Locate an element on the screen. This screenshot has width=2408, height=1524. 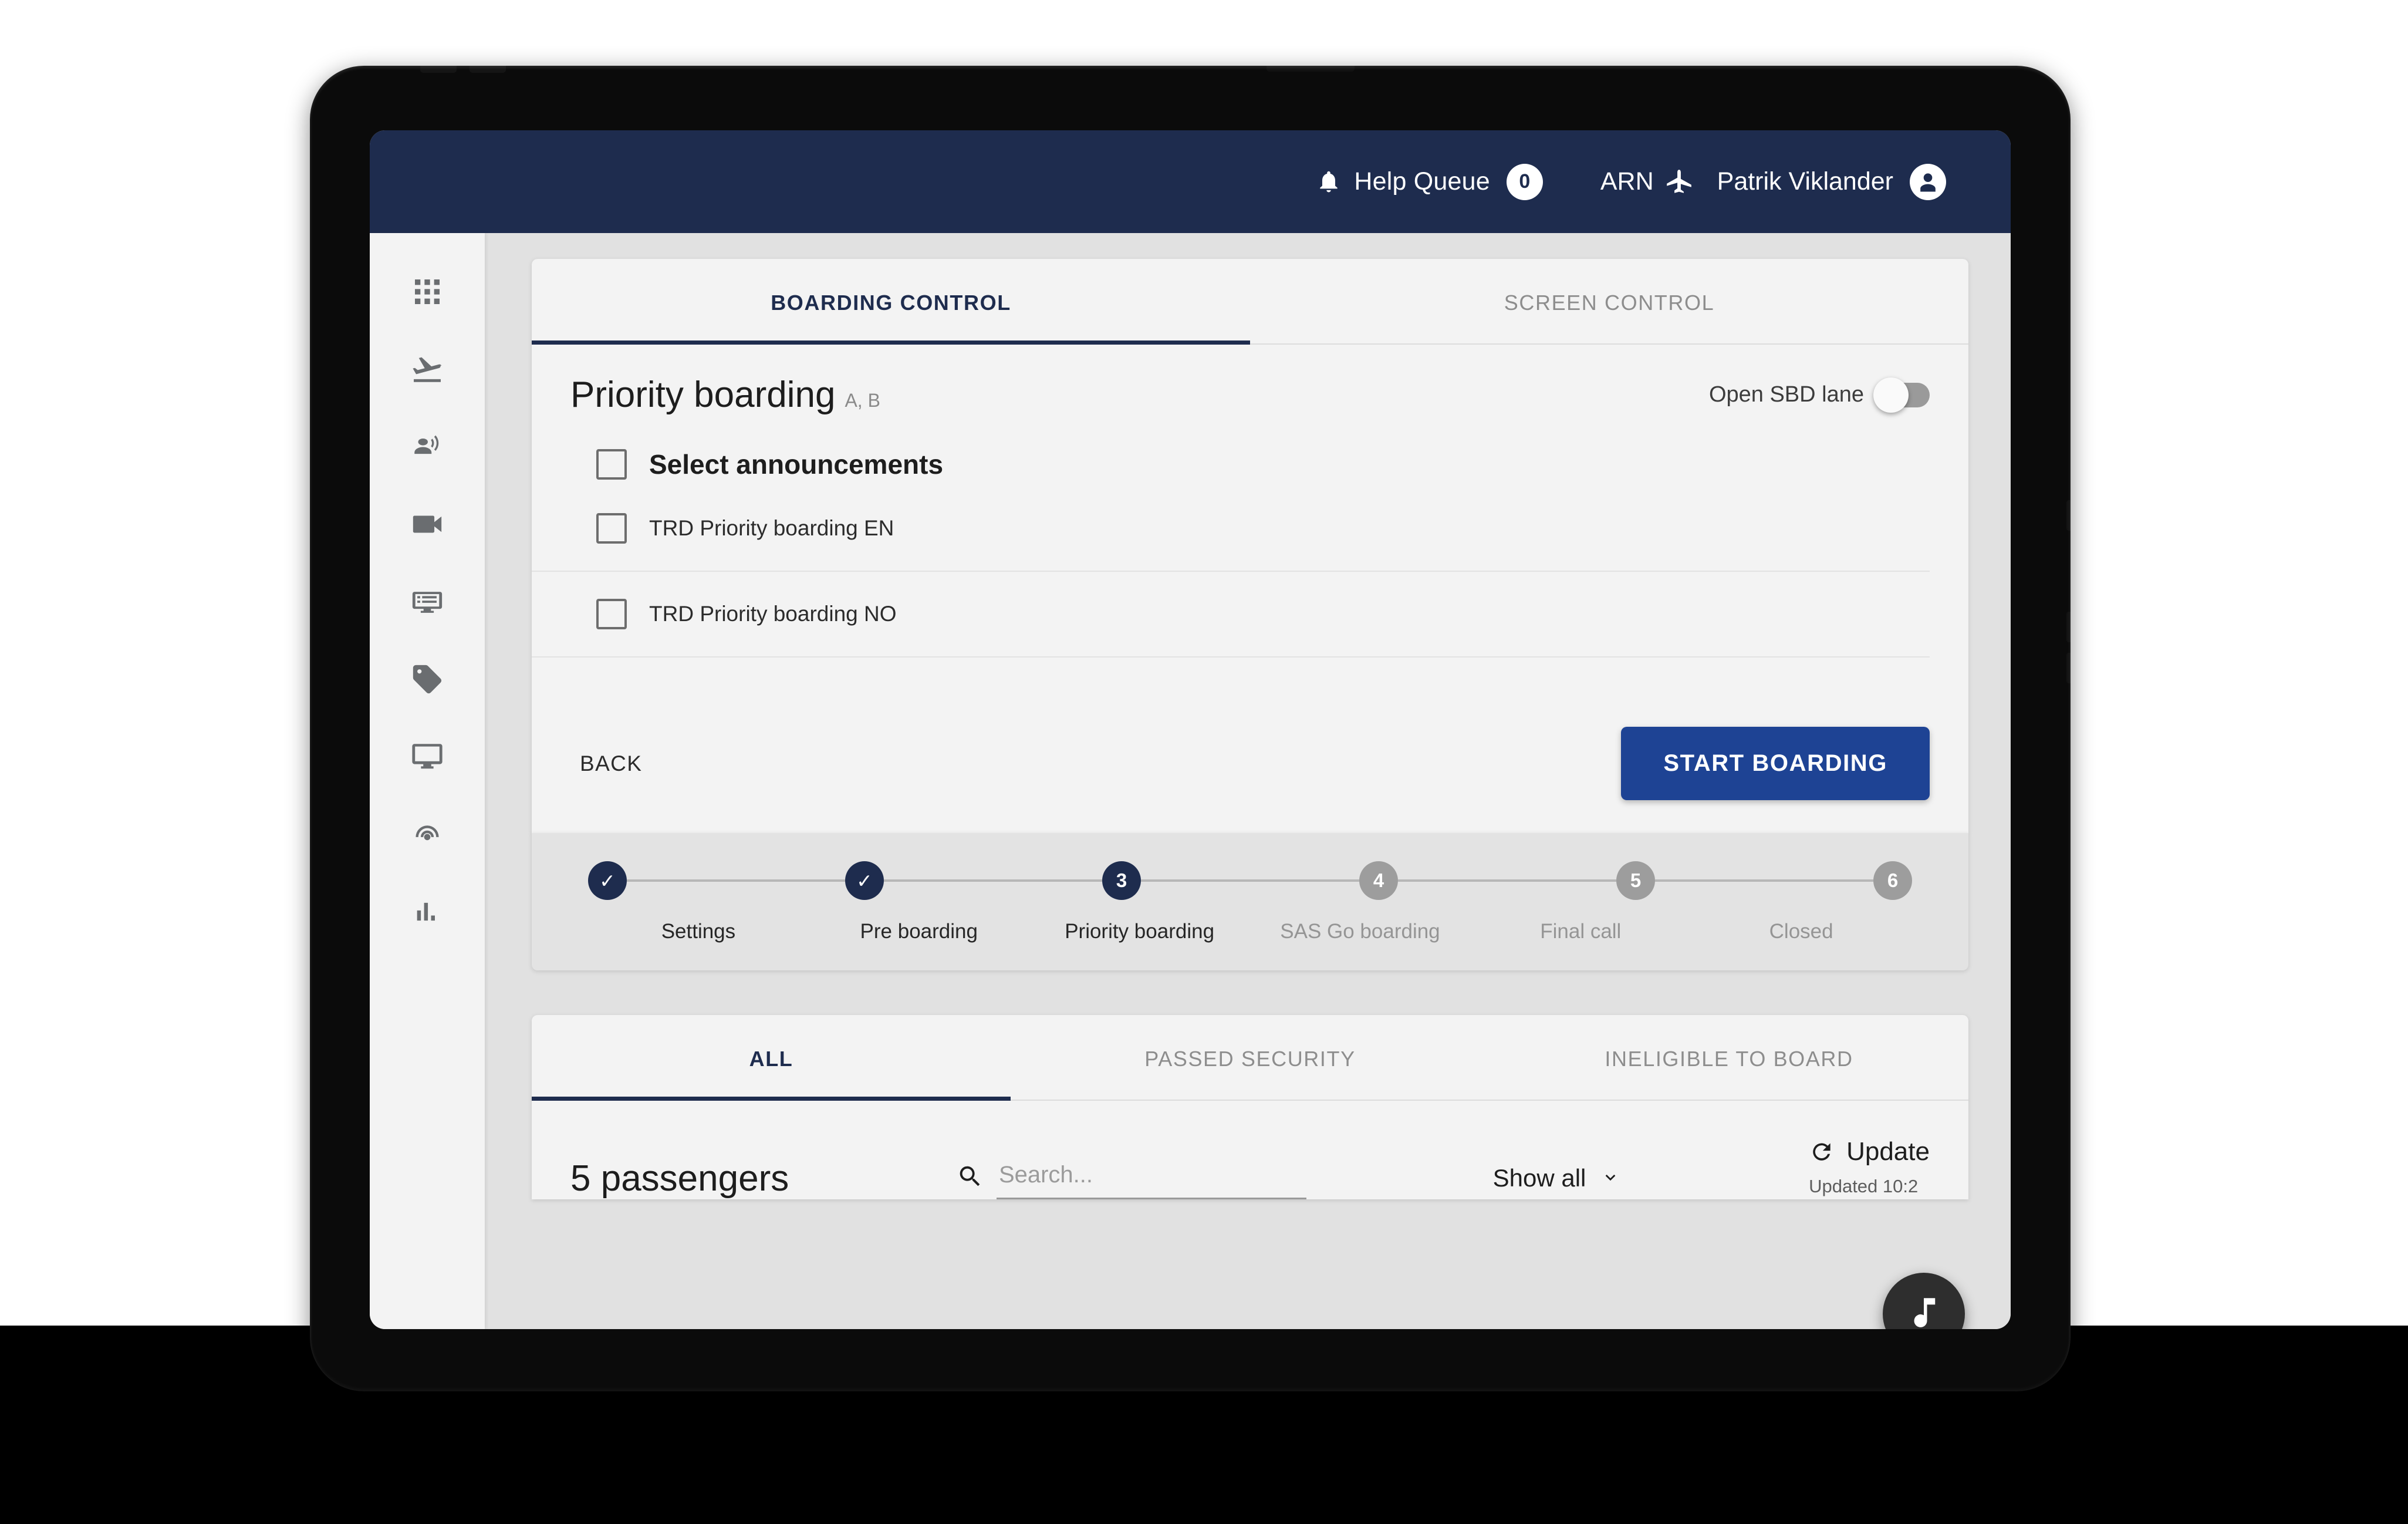
announcement-checkbox-no is located at coordinates (612, 614).